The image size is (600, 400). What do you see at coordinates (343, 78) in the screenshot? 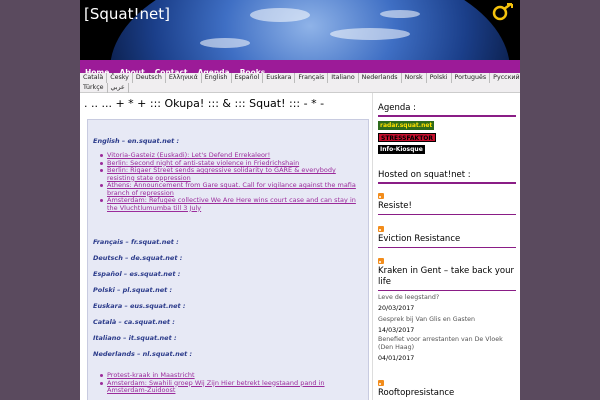
I see `lang-link: Italiano` at bounding box center [343, 78].